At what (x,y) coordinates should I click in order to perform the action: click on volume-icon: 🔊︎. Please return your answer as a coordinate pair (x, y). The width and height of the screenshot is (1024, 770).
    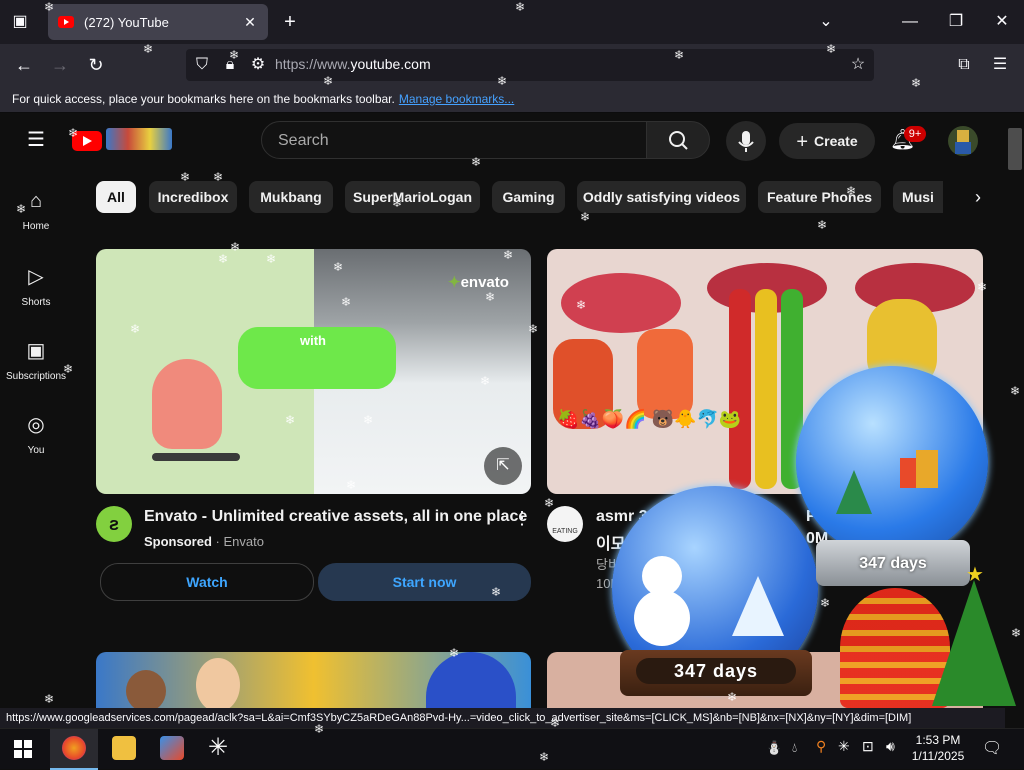
    Looking at the image, I should click on (890, 746).